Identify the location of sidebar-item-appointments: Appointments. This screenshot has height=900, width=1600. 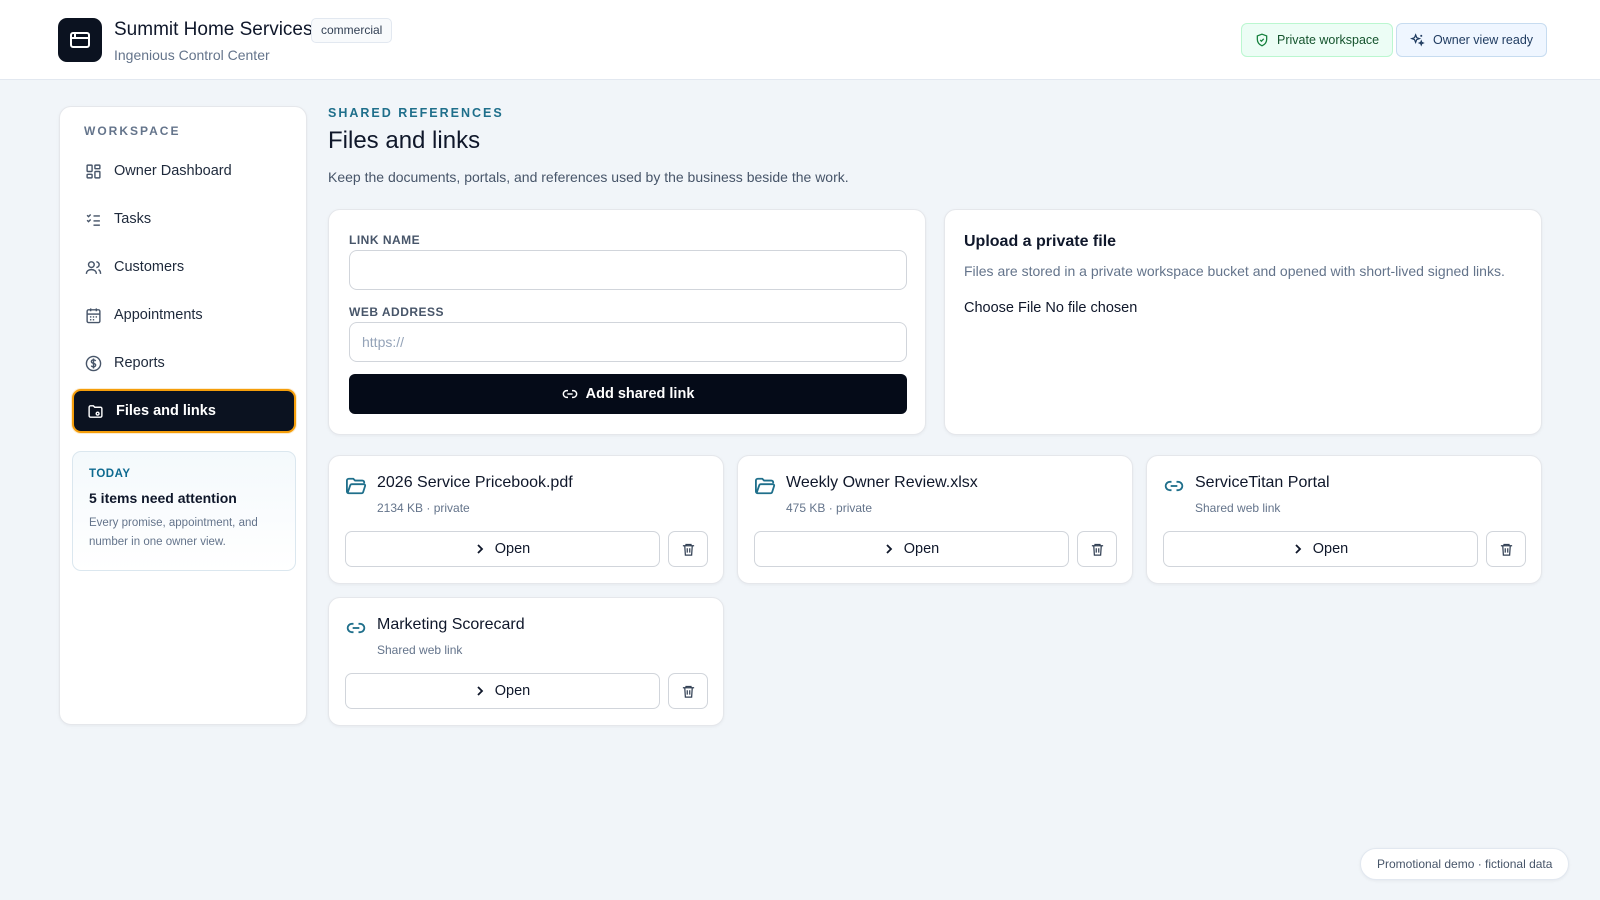
(184, 315).